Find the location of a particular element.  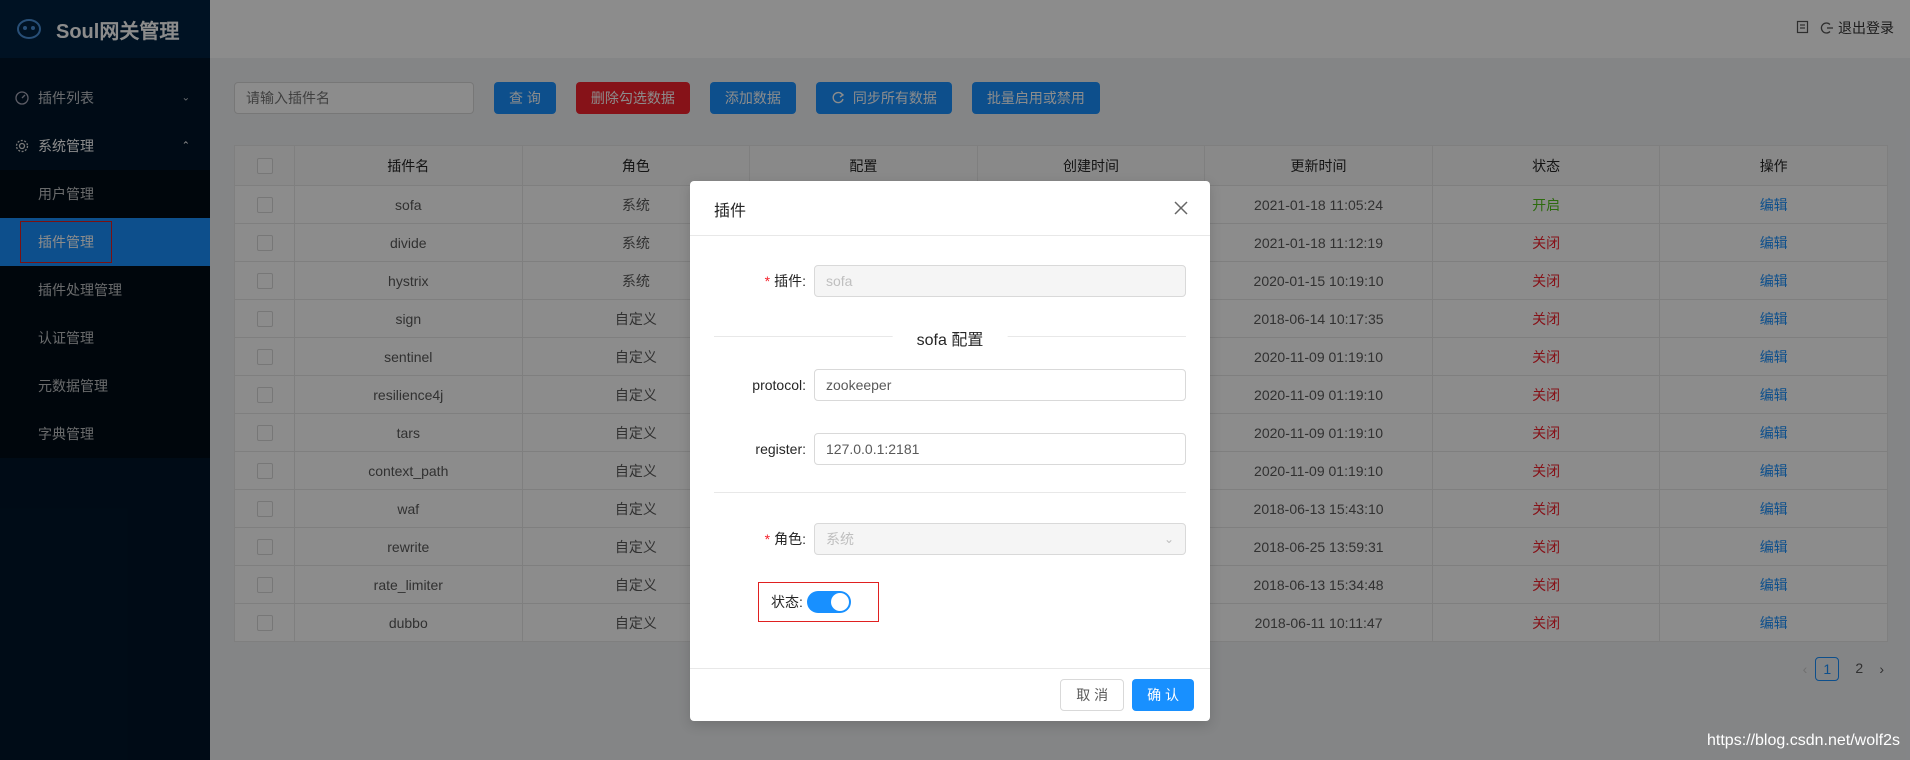

status-row: 状态: is located at coordinates (818, 602).